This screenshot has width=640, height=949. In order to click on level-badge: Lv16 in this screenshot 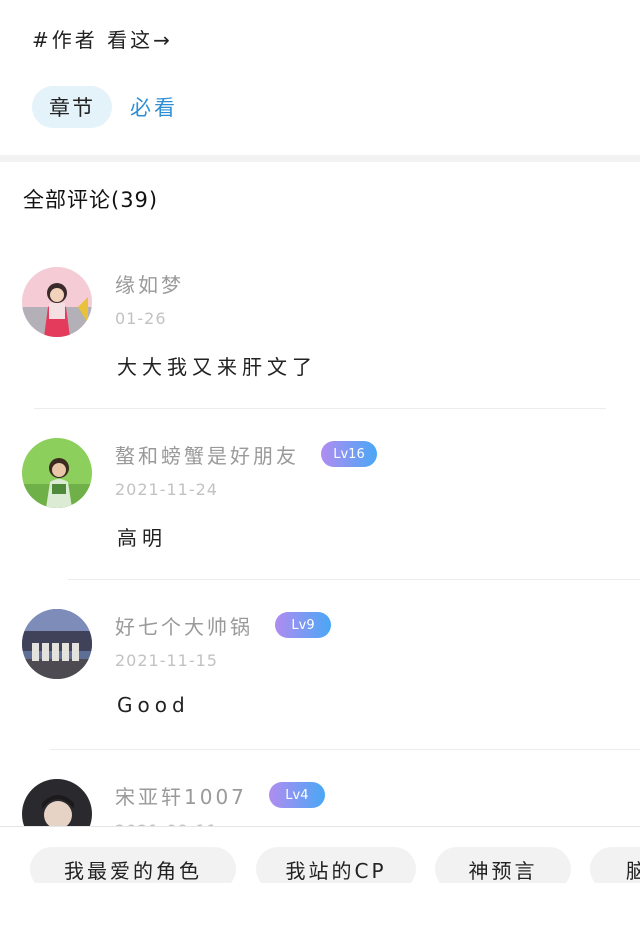, I will do `click(349, 454)`.